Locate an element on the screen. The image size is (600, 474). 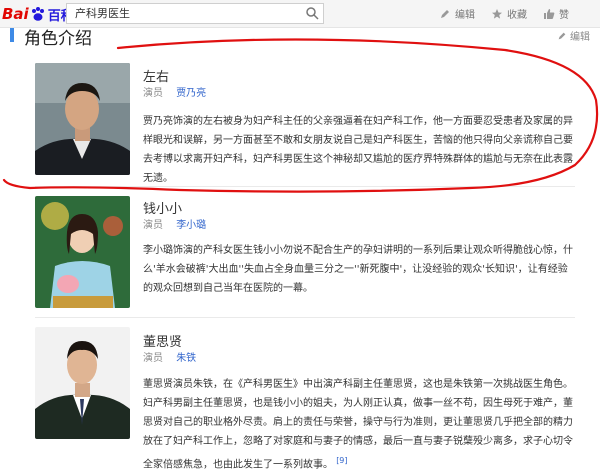
role-actor-line: 演员 贾乃亮 is located at coordinates (174, 91).